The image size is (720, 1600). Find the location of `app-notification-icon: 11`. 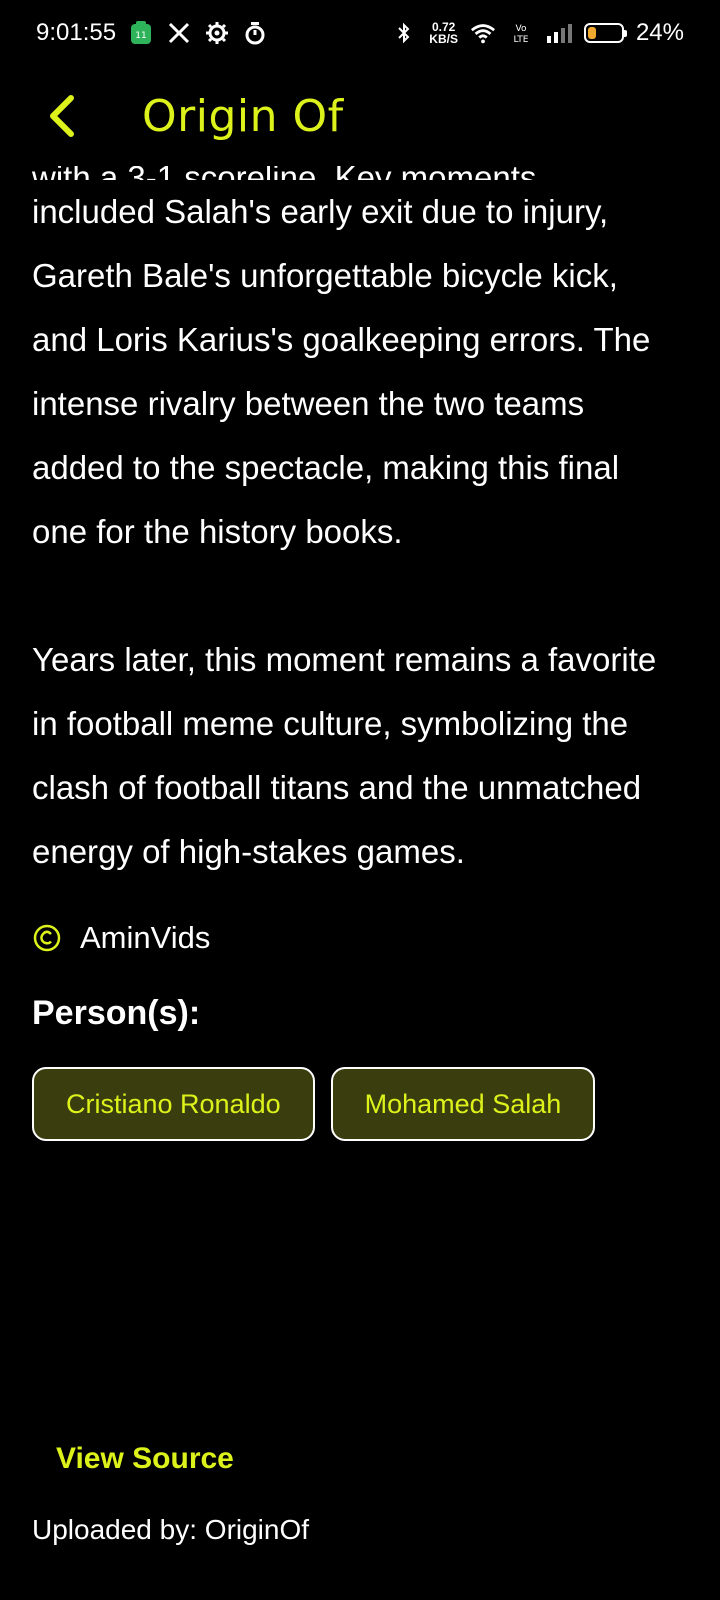

app-notification-icon: 11 is located at coordinates (141, 33).